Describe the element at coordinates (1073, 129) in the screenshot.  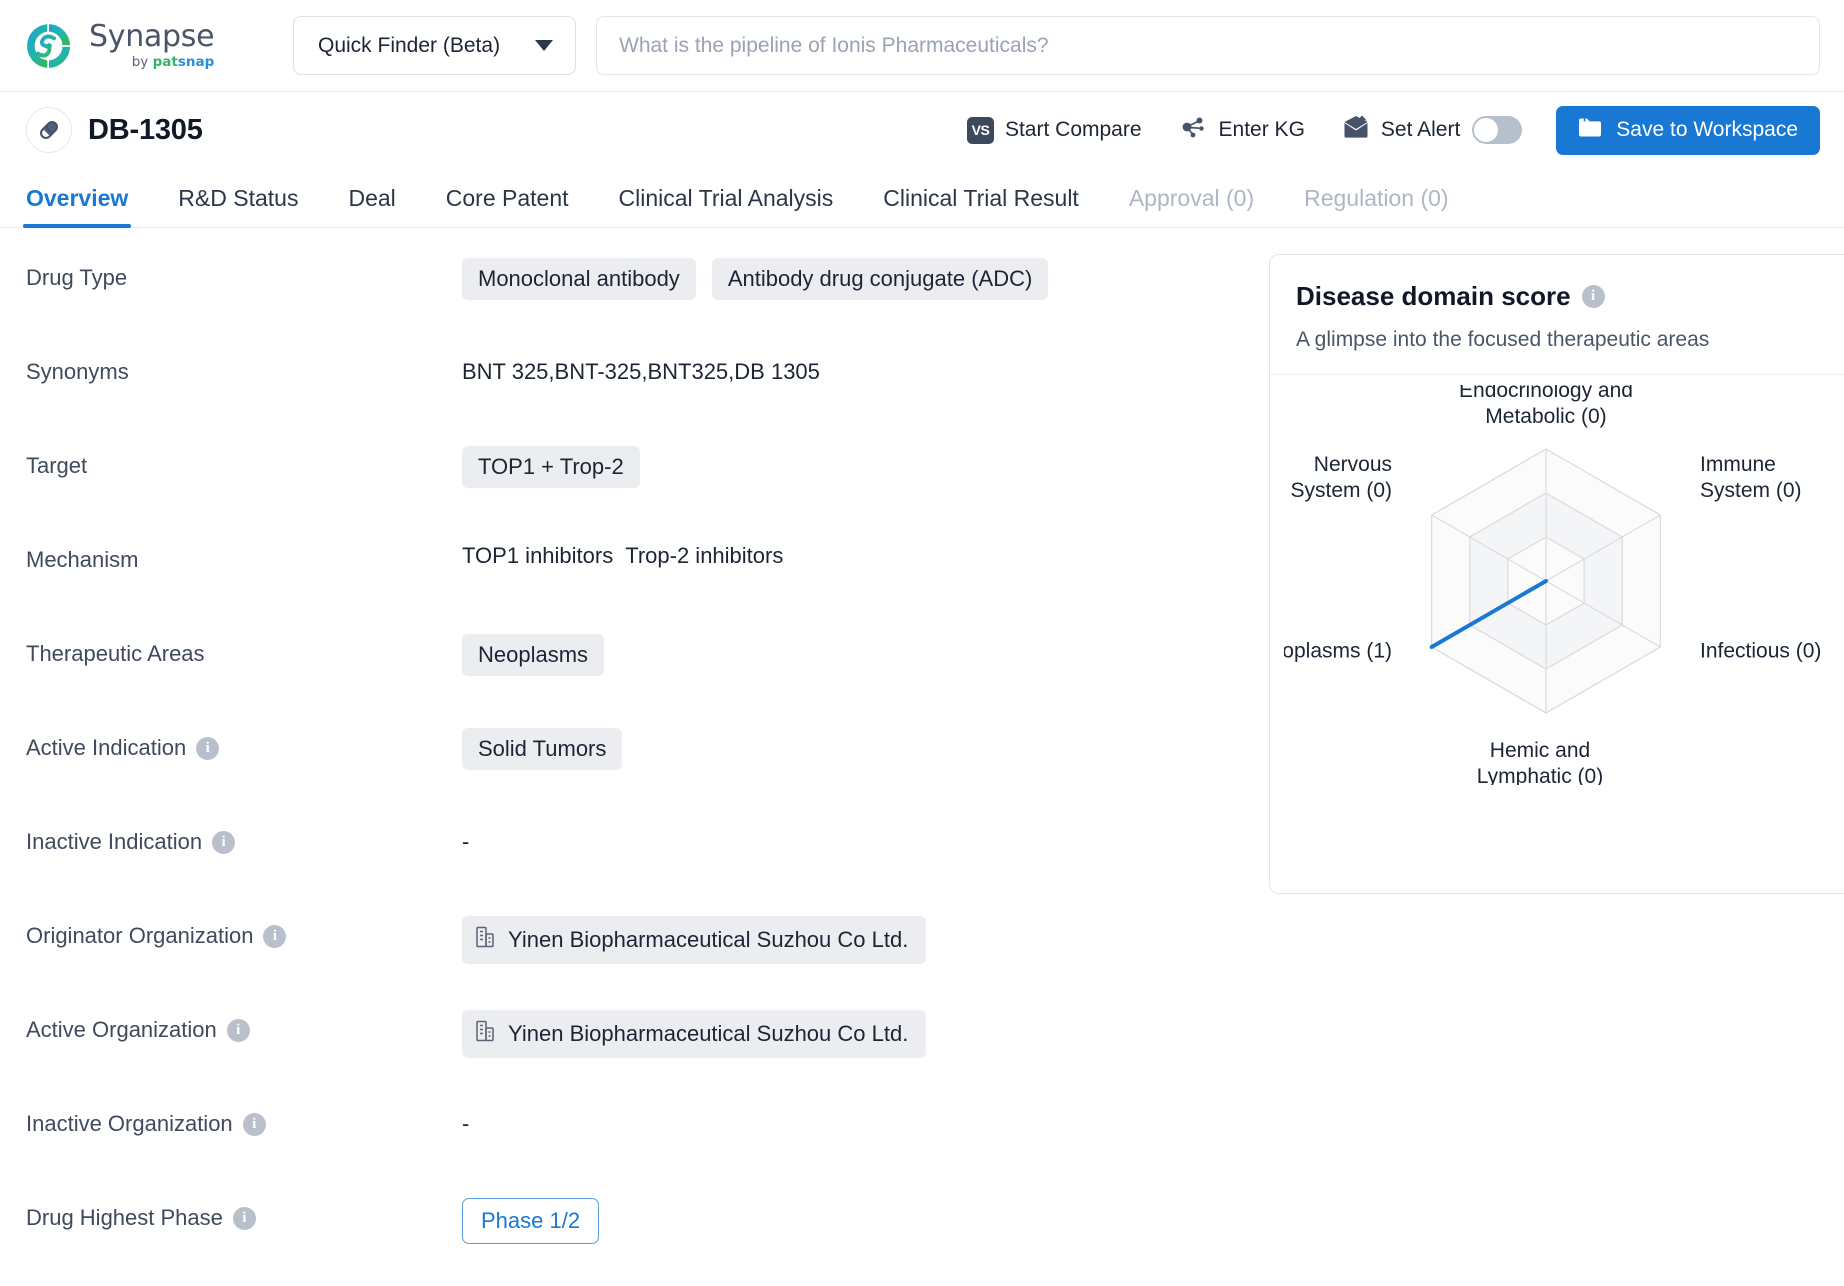
I see `start-compare-label: Start Compare` at that location.